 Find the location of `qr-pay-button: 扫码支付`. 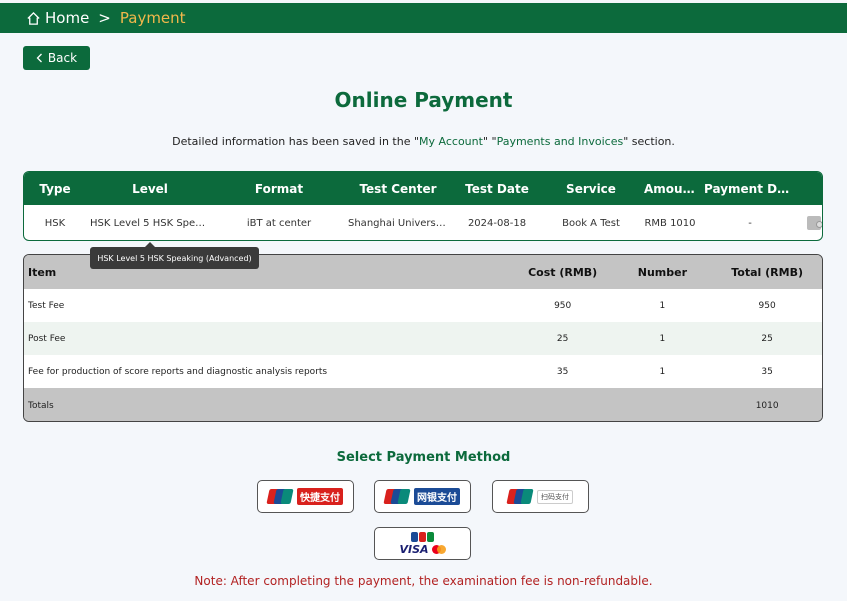

qr-pay-button: 扫码支付 is located at coordinates (540, 496).